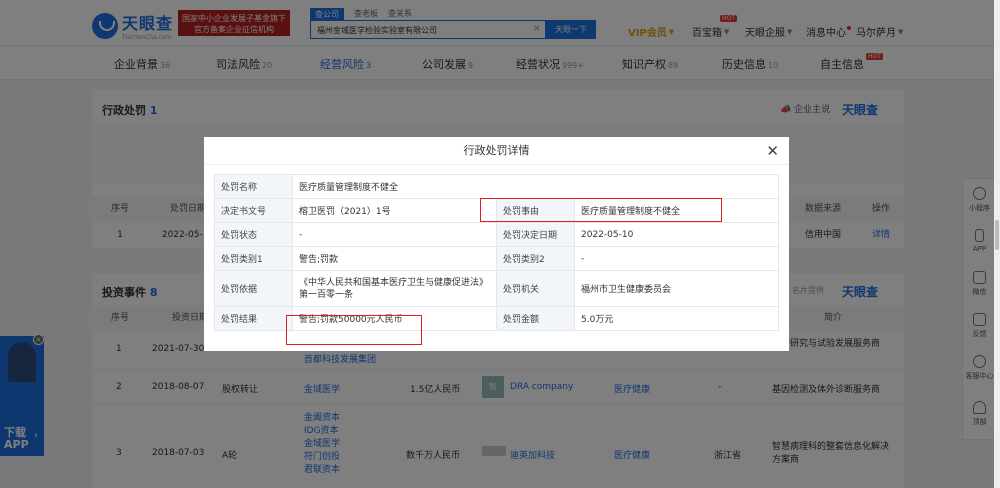 This screenshot has height=488, width=1000. Describe the element at coordinates (253, 186) in the screenshot. I see `field-label: 处罚名称` at that location.